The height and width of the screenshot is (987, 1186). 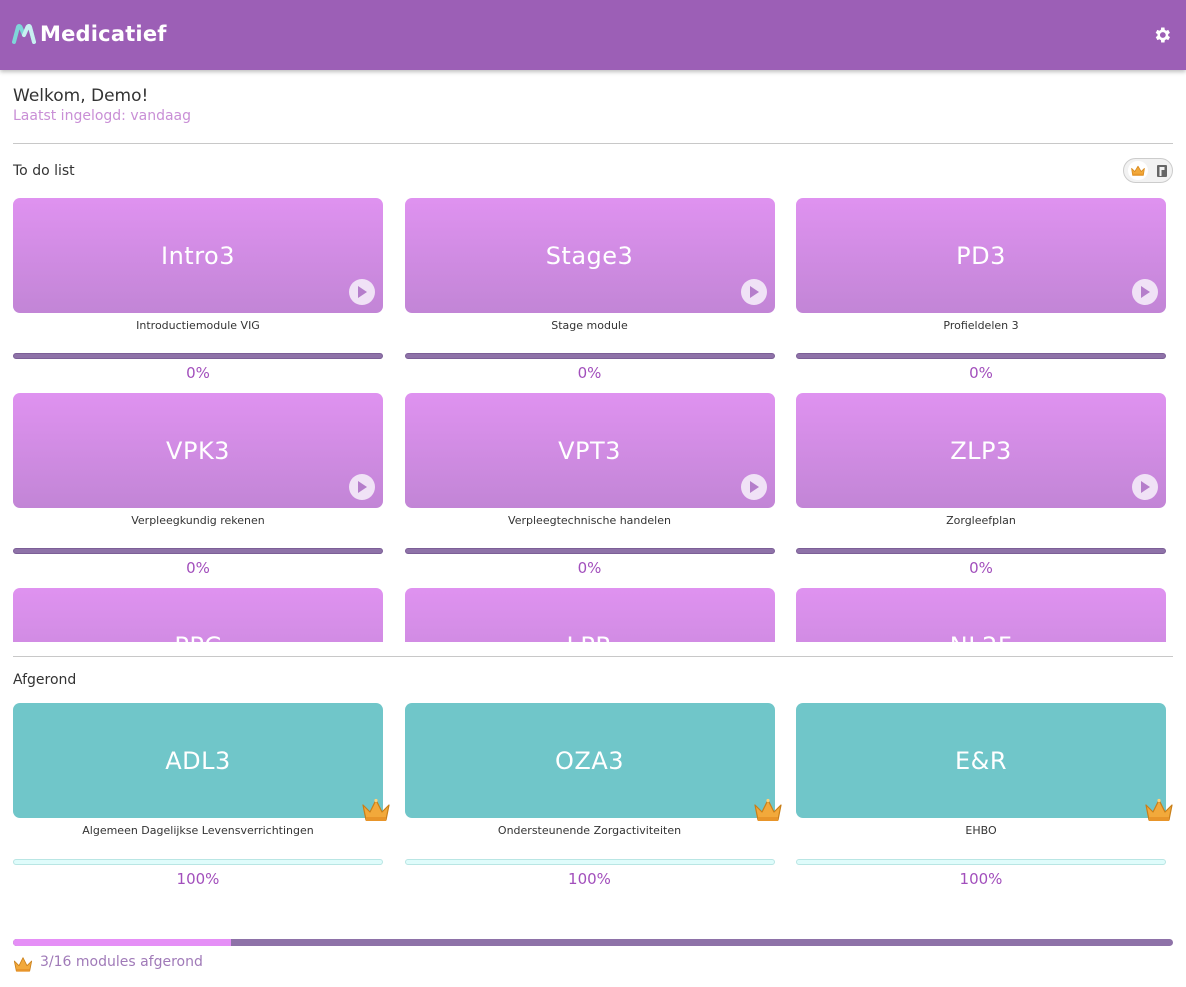 I want to click on module-card: VPT3 Verpleegtechnische handelen 0%, so click(x=589, y=490).